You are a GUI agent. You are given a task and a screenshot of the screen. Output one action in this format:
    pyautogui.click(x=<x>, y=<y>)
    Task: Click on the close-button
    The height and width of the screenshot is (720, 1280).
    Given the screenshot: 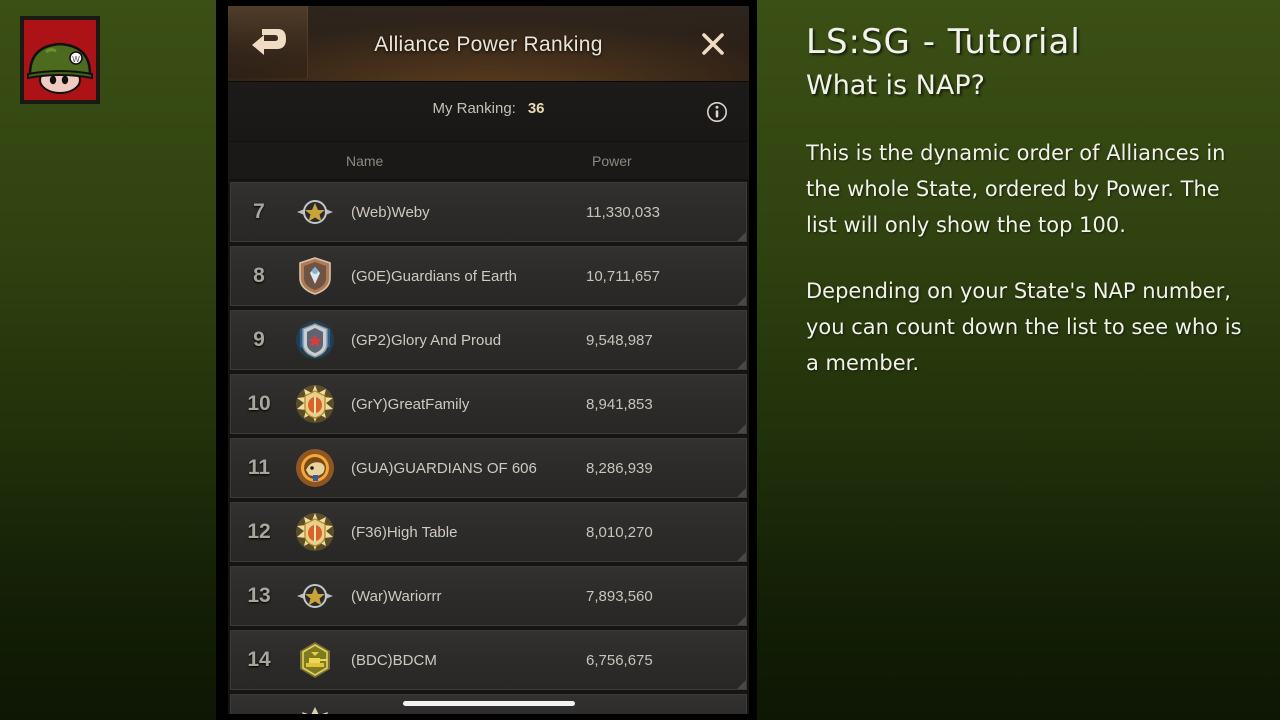 What is the action you would take?
    pyautogui.click(x=713, y=44)
    